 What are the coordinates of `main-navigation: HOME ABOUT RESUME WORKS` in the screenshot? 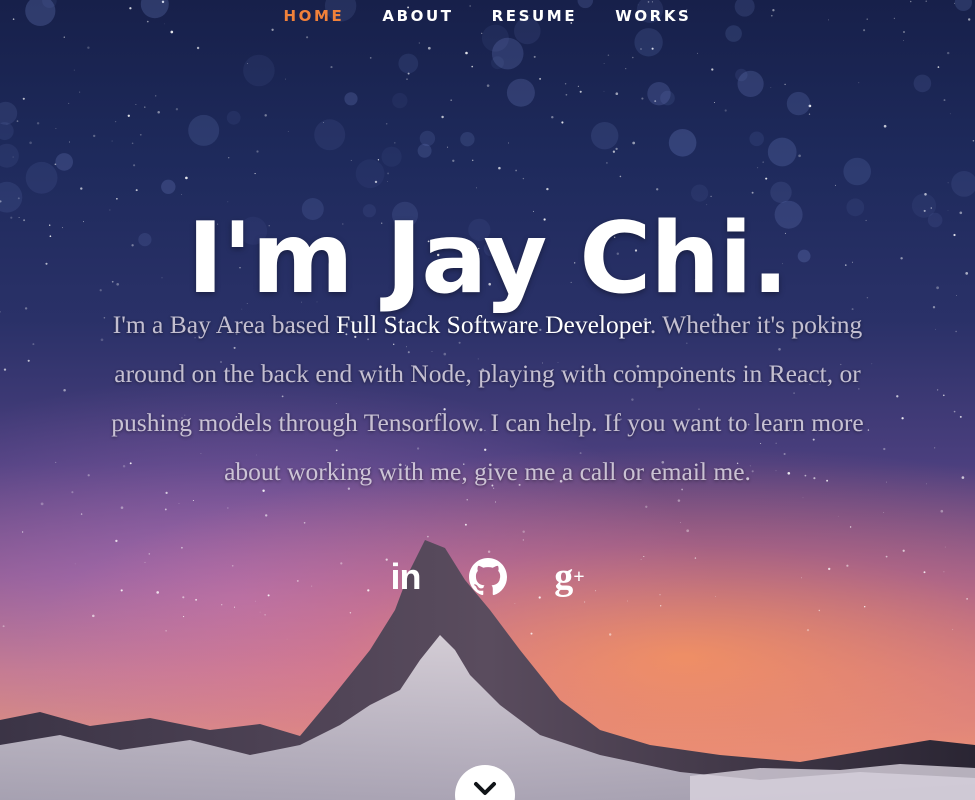 It's located at (487, 16).